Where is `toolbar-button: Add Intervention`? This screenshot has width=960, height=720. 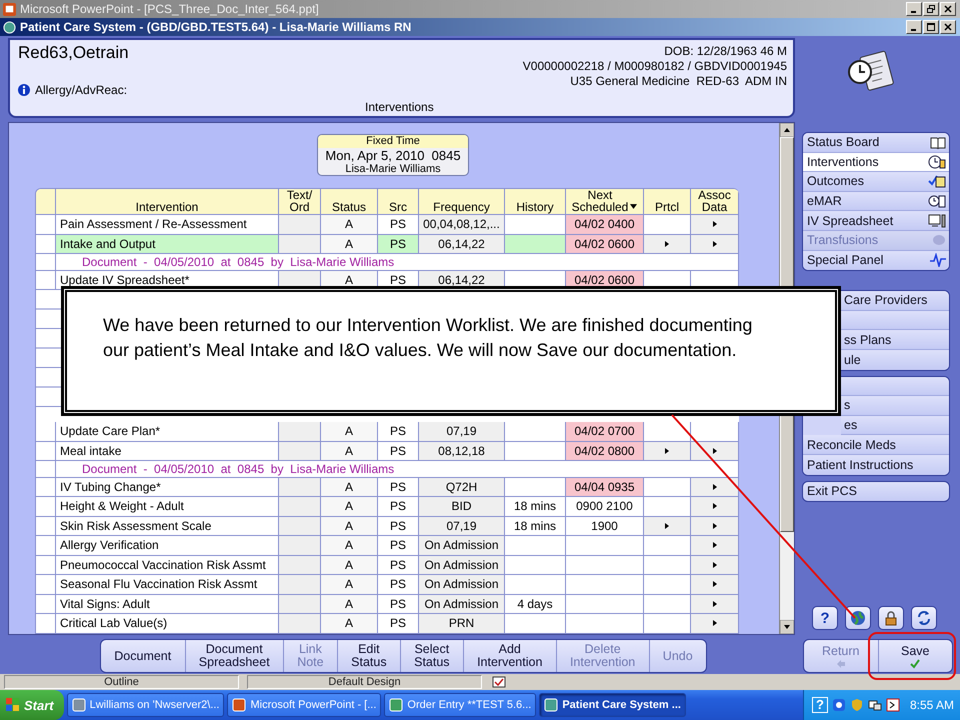
toolbar-button: Add Intervention is located at coordinates (510, 656).